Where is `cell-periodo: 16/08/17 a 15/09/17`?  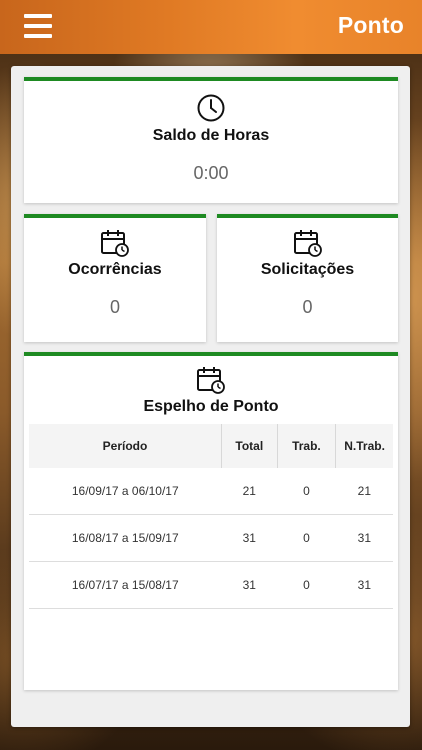 cell-periodo: 16/08/17 a 15/09/17 is located at coordinates (125, 538).